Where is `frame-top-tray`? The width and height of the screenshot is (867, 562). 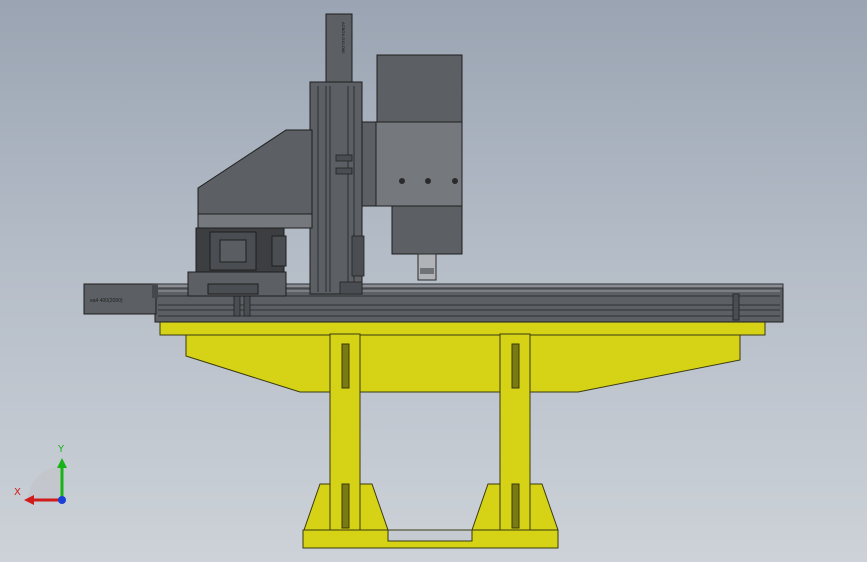
frame-top-tray is located at coordinates (463, 363).